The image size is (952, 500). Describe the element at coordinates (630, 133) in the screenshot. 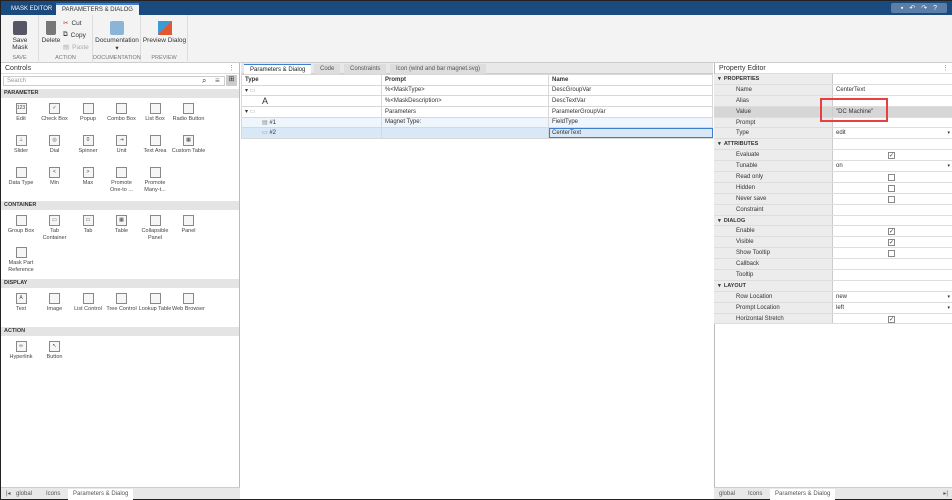

I see `name-cell: CenterText` at that location.